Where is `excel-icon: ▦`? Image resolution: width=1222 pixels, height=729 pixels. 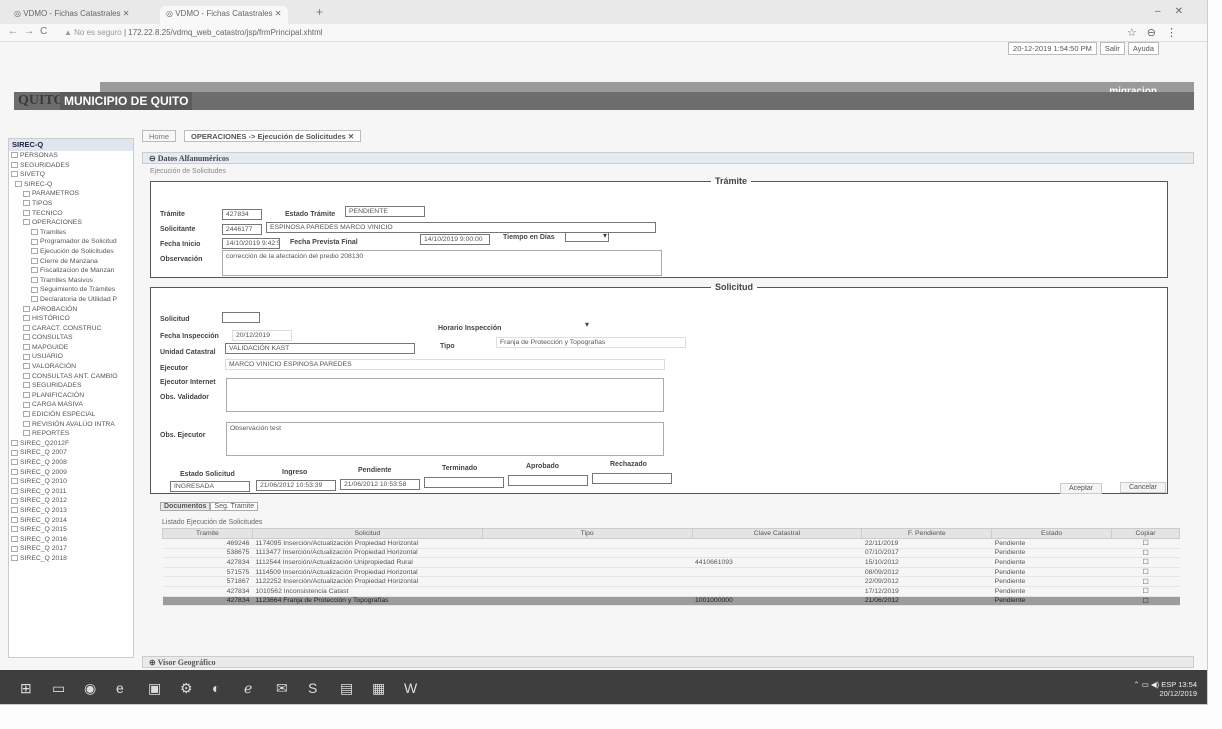
excel-icon: ▦ is located at coordinates (378, 688).